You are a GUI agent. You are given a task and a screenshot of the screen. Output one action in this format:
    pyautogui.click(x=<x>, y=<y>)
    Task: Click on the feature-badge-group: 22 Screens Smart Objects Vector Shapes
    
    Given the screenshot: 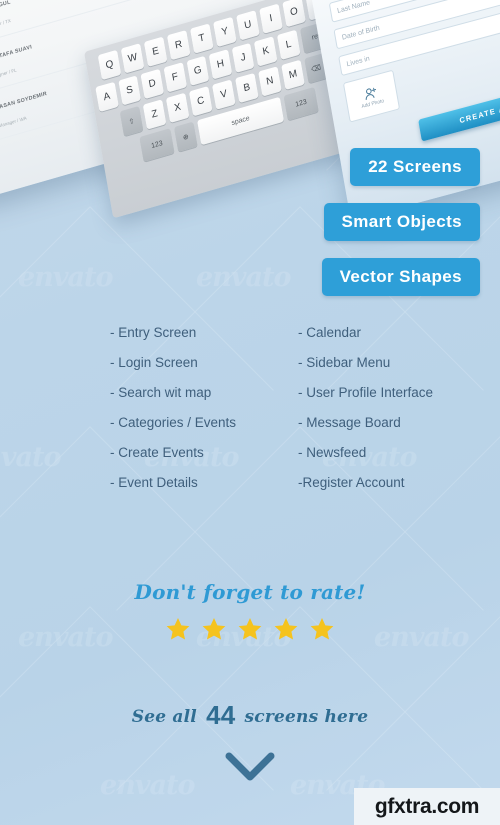 What is the action you would take?
    pyautogui.click(x=400, y=222)
    